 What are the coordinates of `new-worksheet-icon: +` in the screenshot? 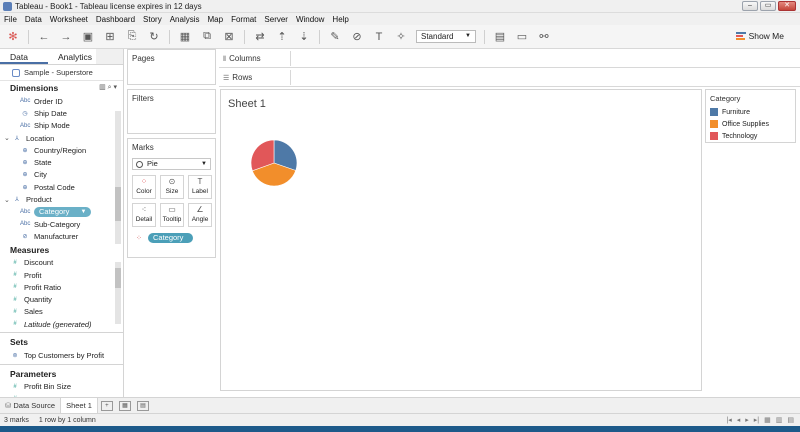 It's located at (106, 405).